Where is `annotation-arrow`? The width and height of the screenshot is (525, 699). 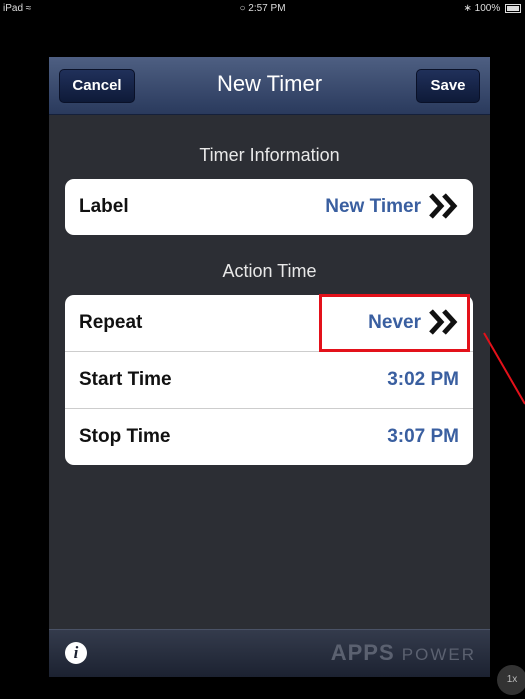 annotation-arrow is located at coordinates (504, 368).